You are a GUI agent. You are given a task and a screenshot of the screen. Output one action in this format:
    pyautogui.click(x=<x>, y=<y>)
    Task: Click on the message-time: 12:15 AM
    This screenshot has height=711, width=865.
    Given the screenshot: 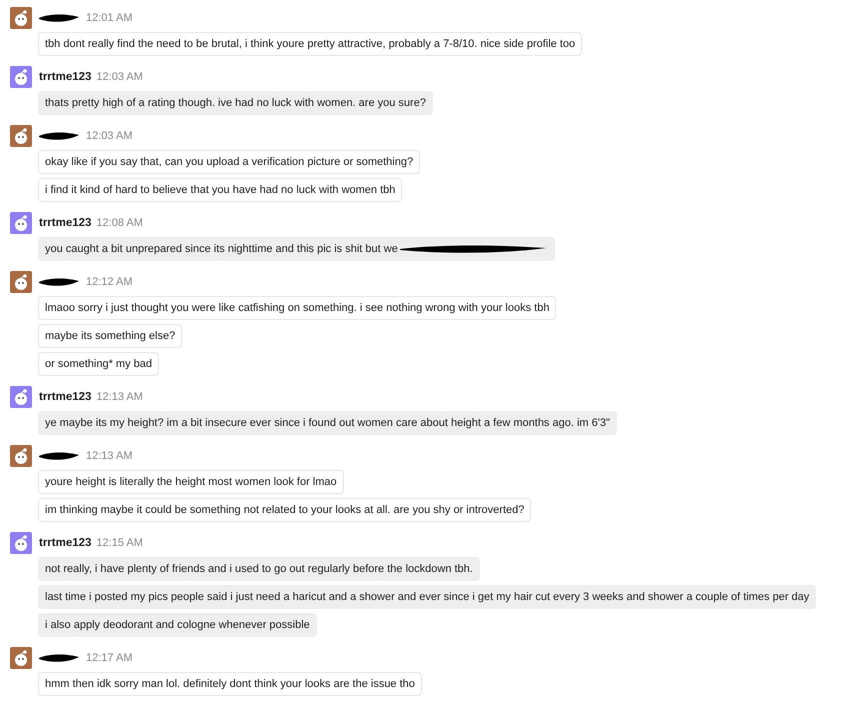 What is the action you would take?
    pyautogui.click(x=119, y=543)
    